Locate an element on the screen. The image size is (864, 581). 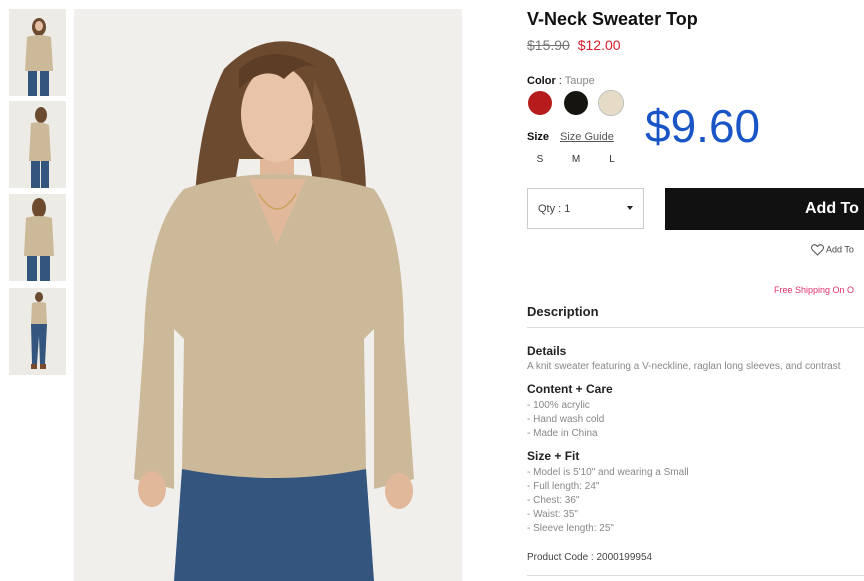
color-label-text: Color is located at coordinates (541, 81).